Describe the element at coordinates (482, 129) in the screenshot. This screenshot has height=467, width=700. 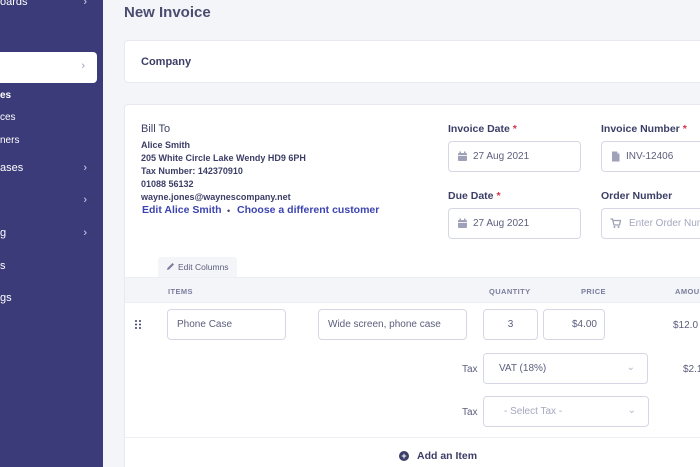
I see `invoice-date-label: Invoice Date *` at that location.